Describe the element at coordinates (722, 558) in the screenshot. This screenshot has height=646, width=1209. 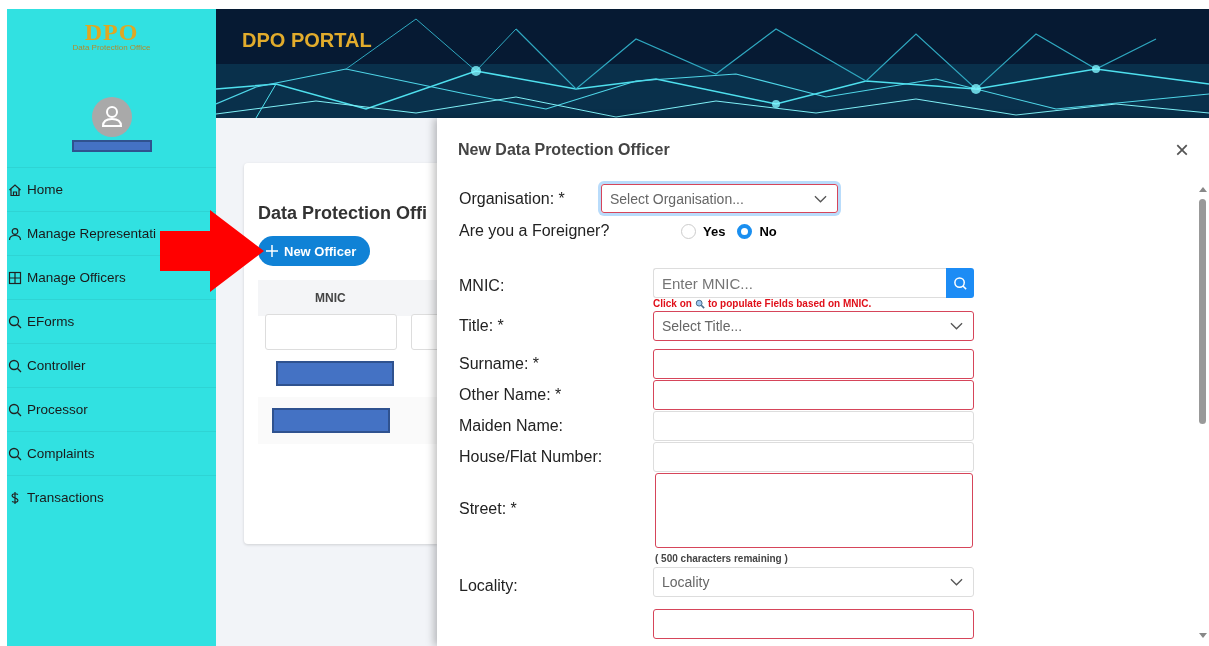
I see `character-counter: ( 500 characters remaining )` at that location.